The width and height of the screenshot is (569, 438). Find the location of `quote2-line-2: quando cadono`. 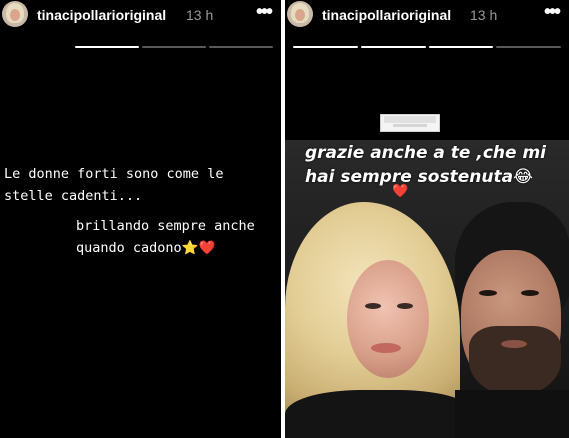

quote2-line-2: quando cadono is located at coordinates (129, 248).